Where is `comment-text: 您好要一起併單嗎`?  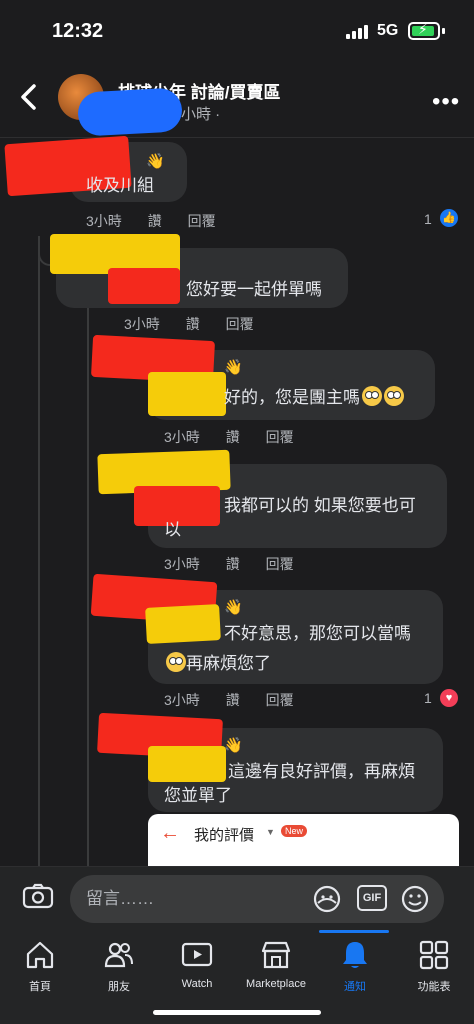 comment-text: 您好要一起併單嗎 is located at coordinates (254, 289).